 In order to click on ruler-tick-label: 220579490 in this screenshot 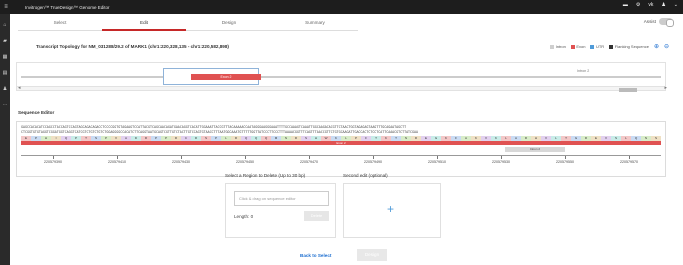, I will do `click(373, 162)`.